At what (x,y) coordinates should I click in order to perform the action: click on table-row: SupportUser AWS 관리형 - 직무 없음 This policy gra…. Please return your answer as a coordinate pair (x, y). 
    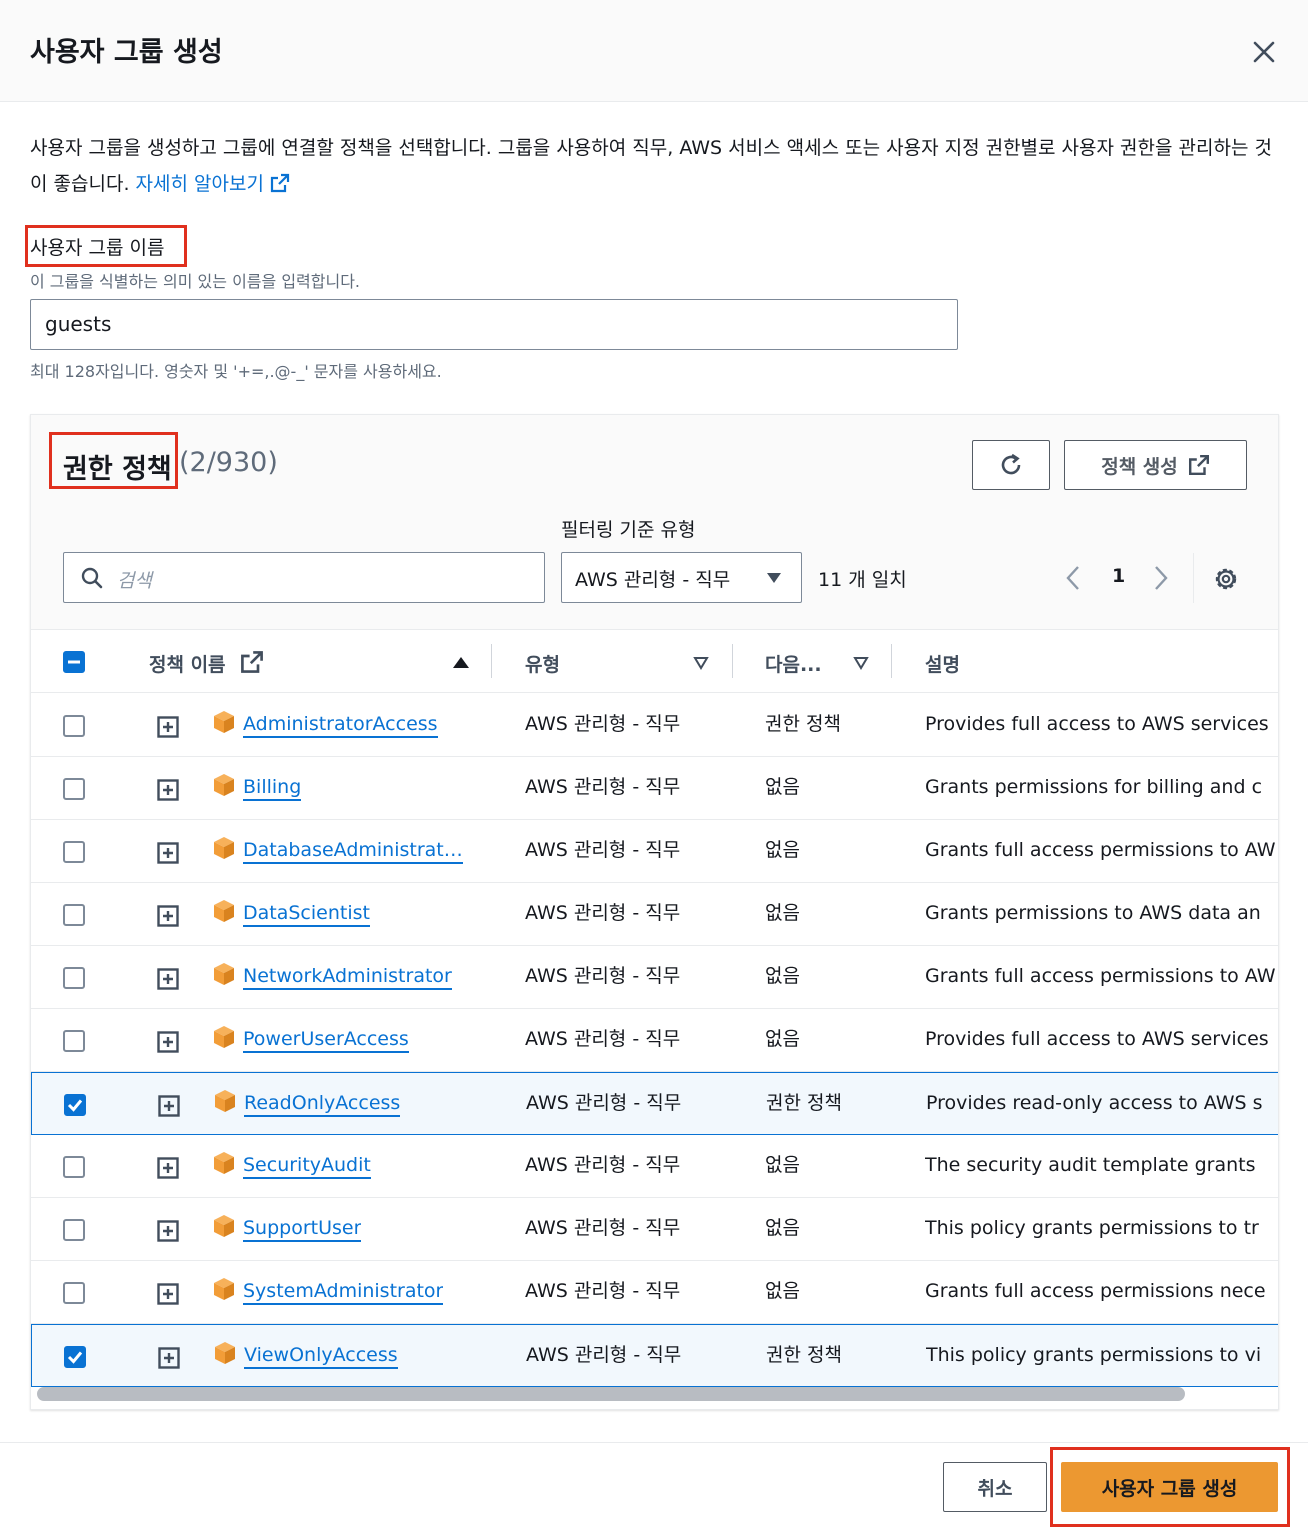
    Looking at the image, I should click on (654, 1229).